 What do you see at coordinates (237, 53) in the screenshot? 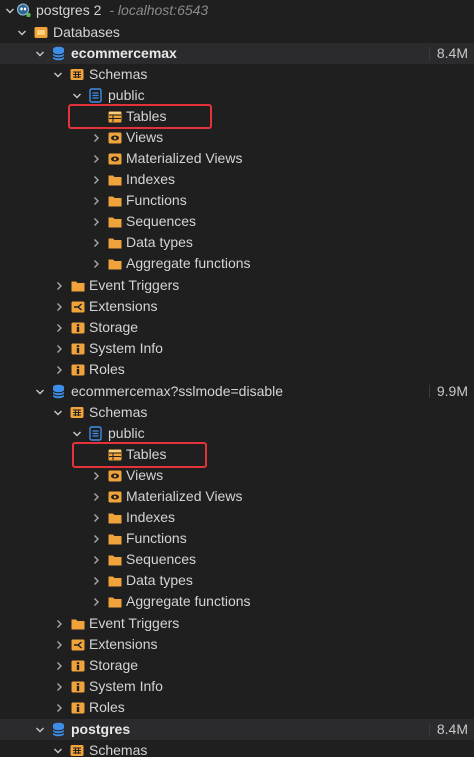
I see `database-row-ecommercemax: ecommercemax 8.4M` at bounding box center [237, 53].